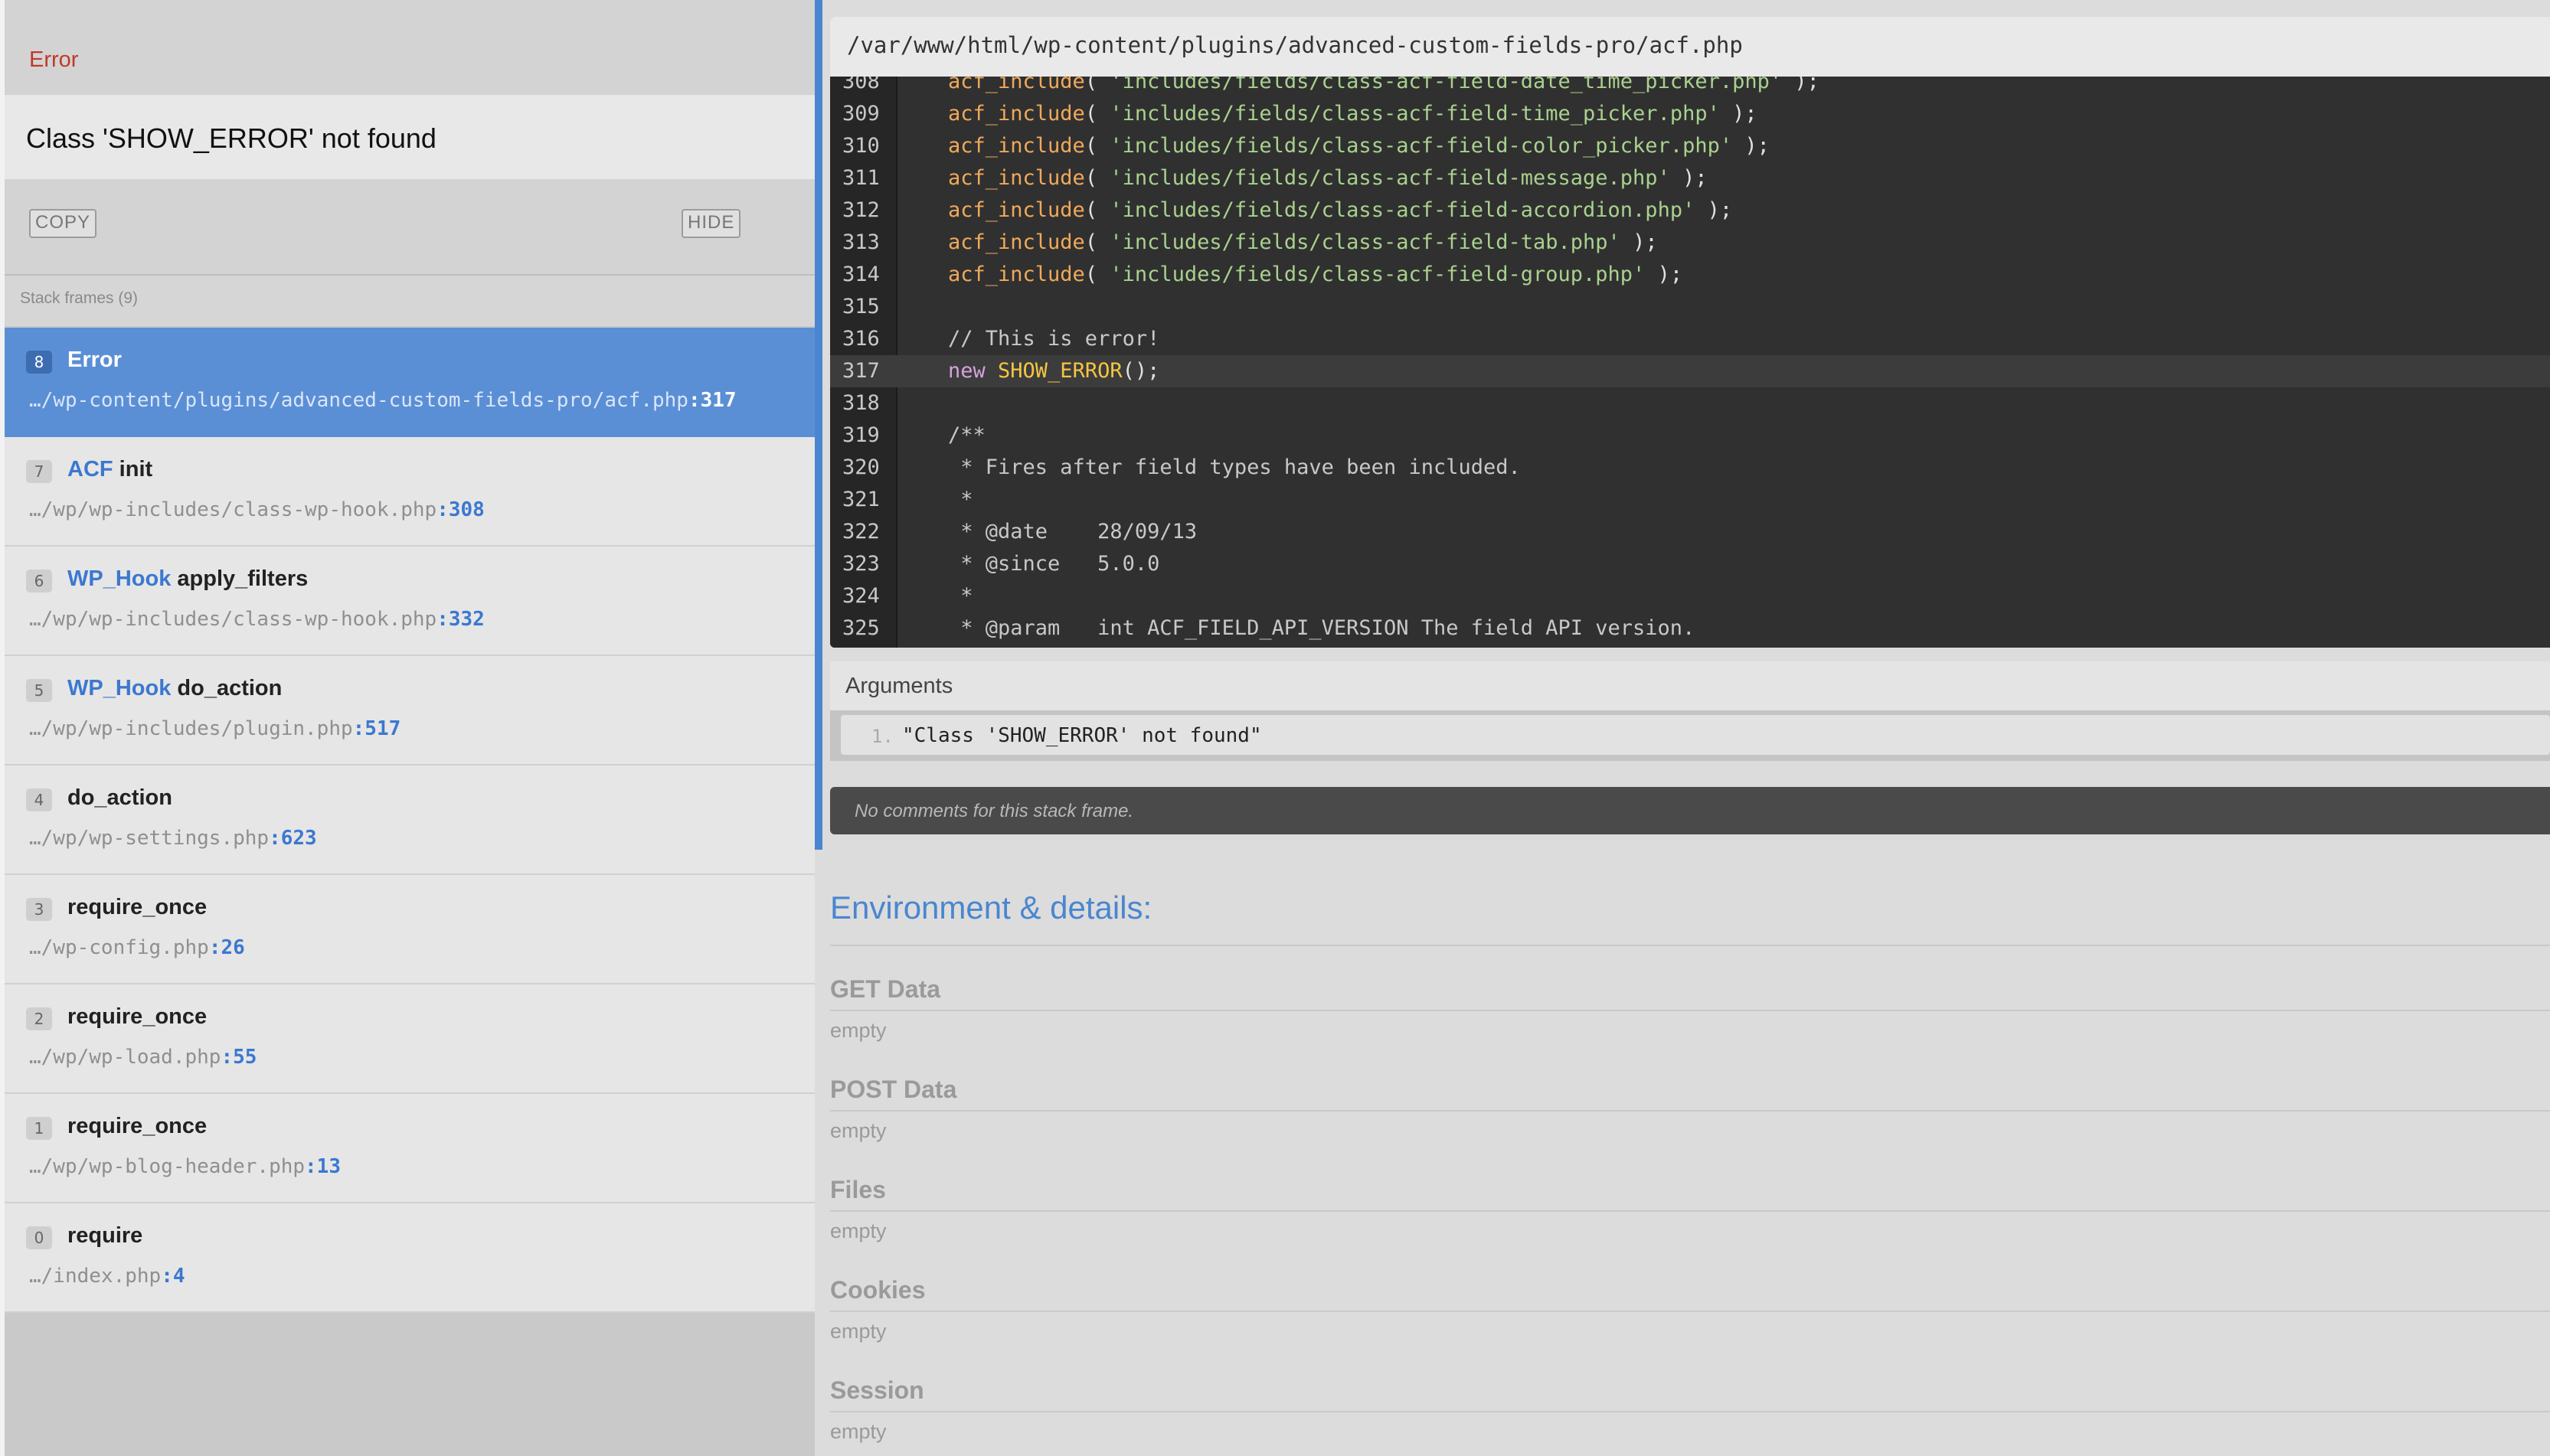 This screenshot has width=2550, height=1456. Describe the element at coordinates (994, 811) in the screenshot. I see `frame-comments-text: No comments for this stack frame.` at that location.